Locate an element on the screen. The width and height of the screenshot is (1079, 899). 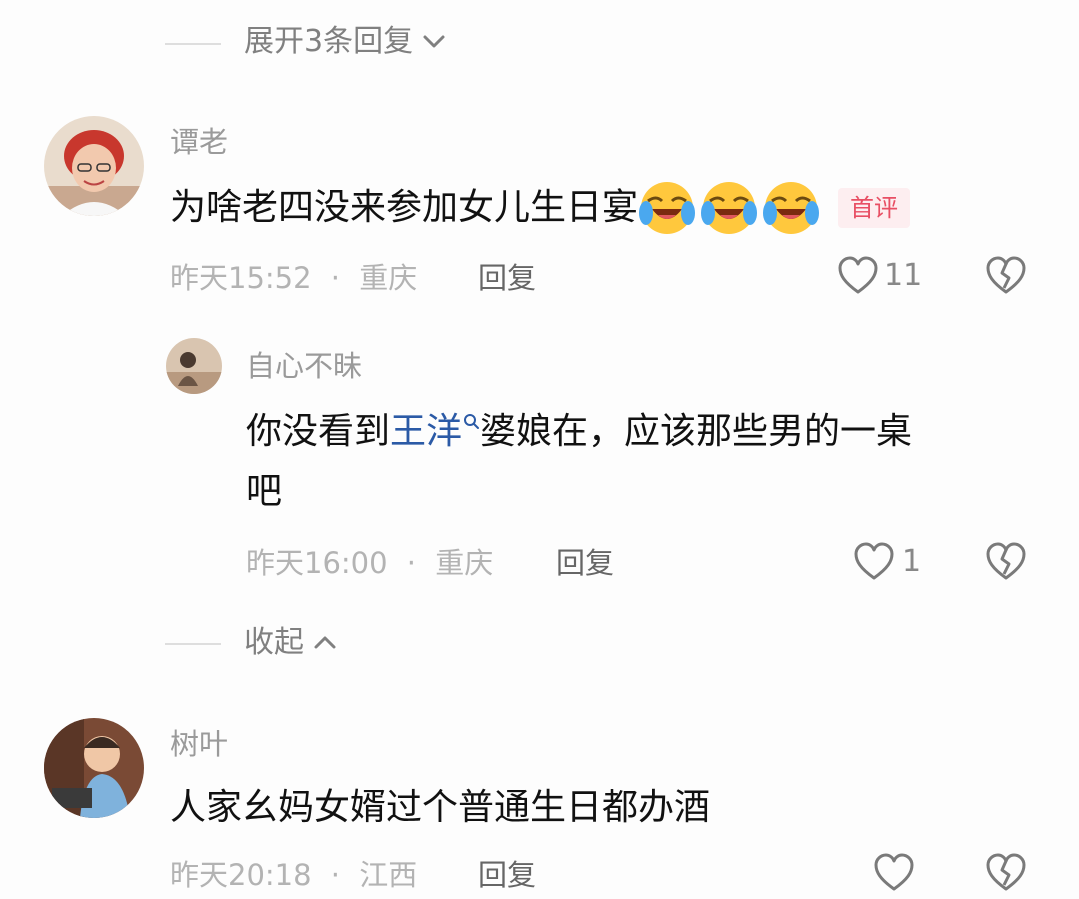
comment-meta: 昨天20:18 · 江西 is located at coordinates (293, 875).